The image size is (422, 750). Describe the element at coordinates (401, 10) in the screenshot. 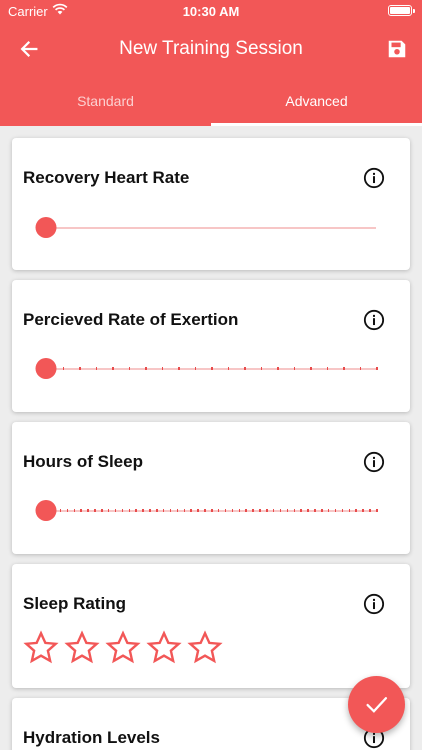

I see `battery-icon` at that location.